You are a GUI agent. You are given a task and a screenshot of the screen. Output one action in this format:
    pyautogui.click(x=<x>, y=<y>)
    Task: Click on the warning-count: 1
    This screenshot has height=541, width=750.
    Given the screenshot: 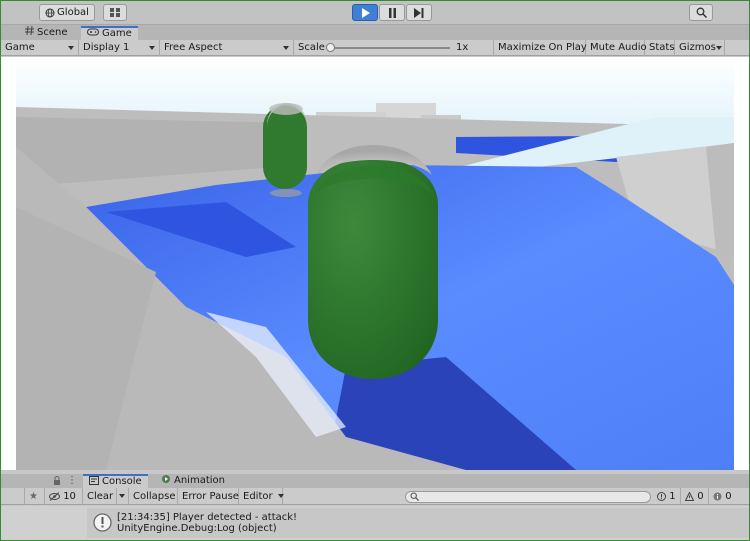 What is the action you would take?
    pyautogui.click(x=672, y=496)
    